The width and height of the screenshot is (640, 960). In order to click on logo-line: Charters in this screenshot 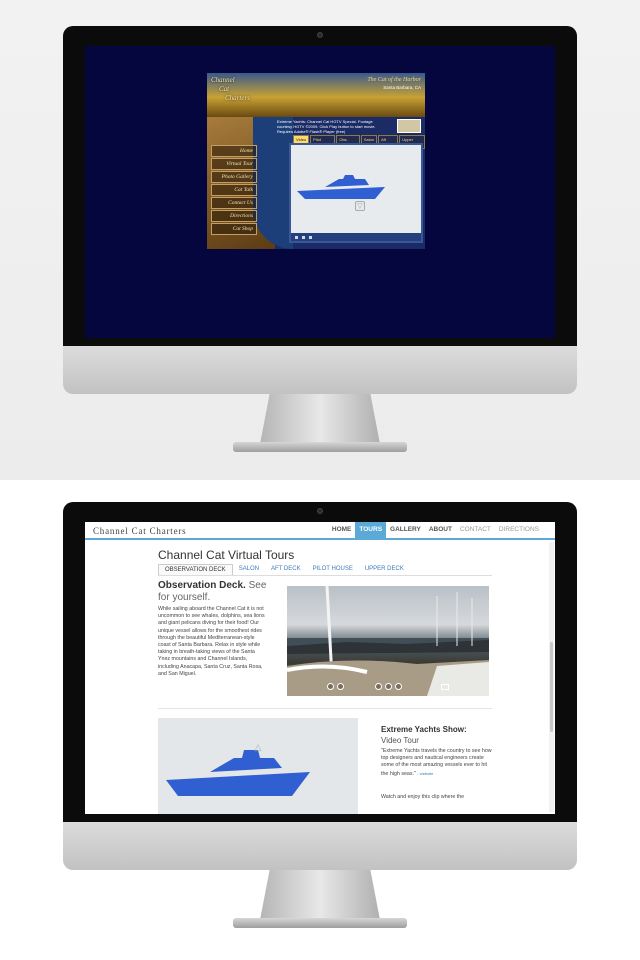, I will do `click(237, 98)`.